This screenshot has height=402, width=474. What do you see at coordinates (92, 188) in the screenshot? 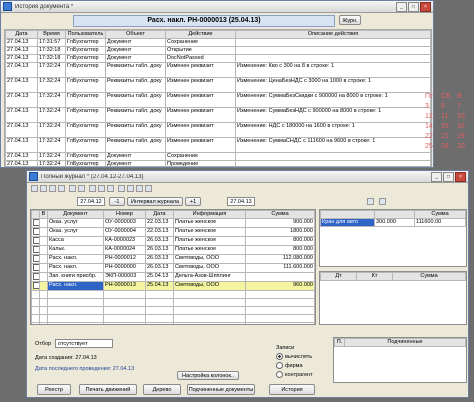
I see `filter-icon` at bounding box center [92, 188].